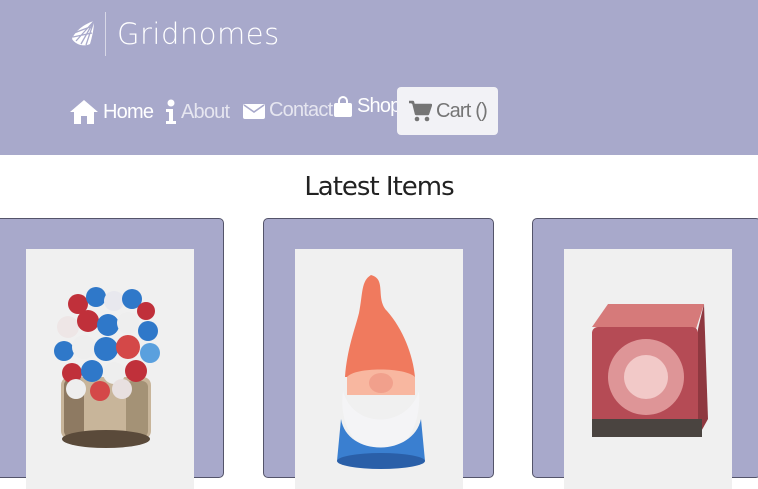 The image size is (758, 489). Describe the element at coordinates (254, 111) in the screenshot. I see `envelope-icon` at that location.